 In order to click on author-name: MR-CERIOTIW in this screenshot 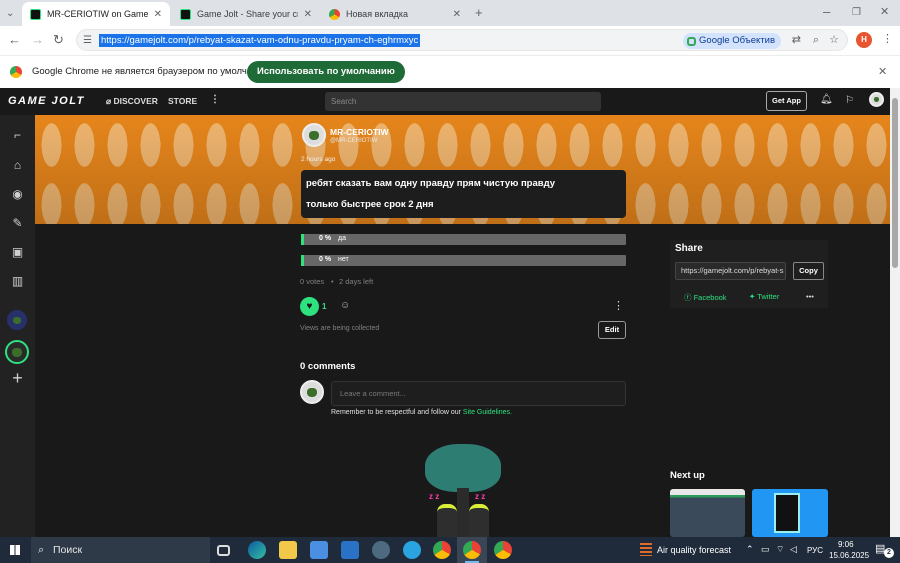, I will do `click(359, 132)`.